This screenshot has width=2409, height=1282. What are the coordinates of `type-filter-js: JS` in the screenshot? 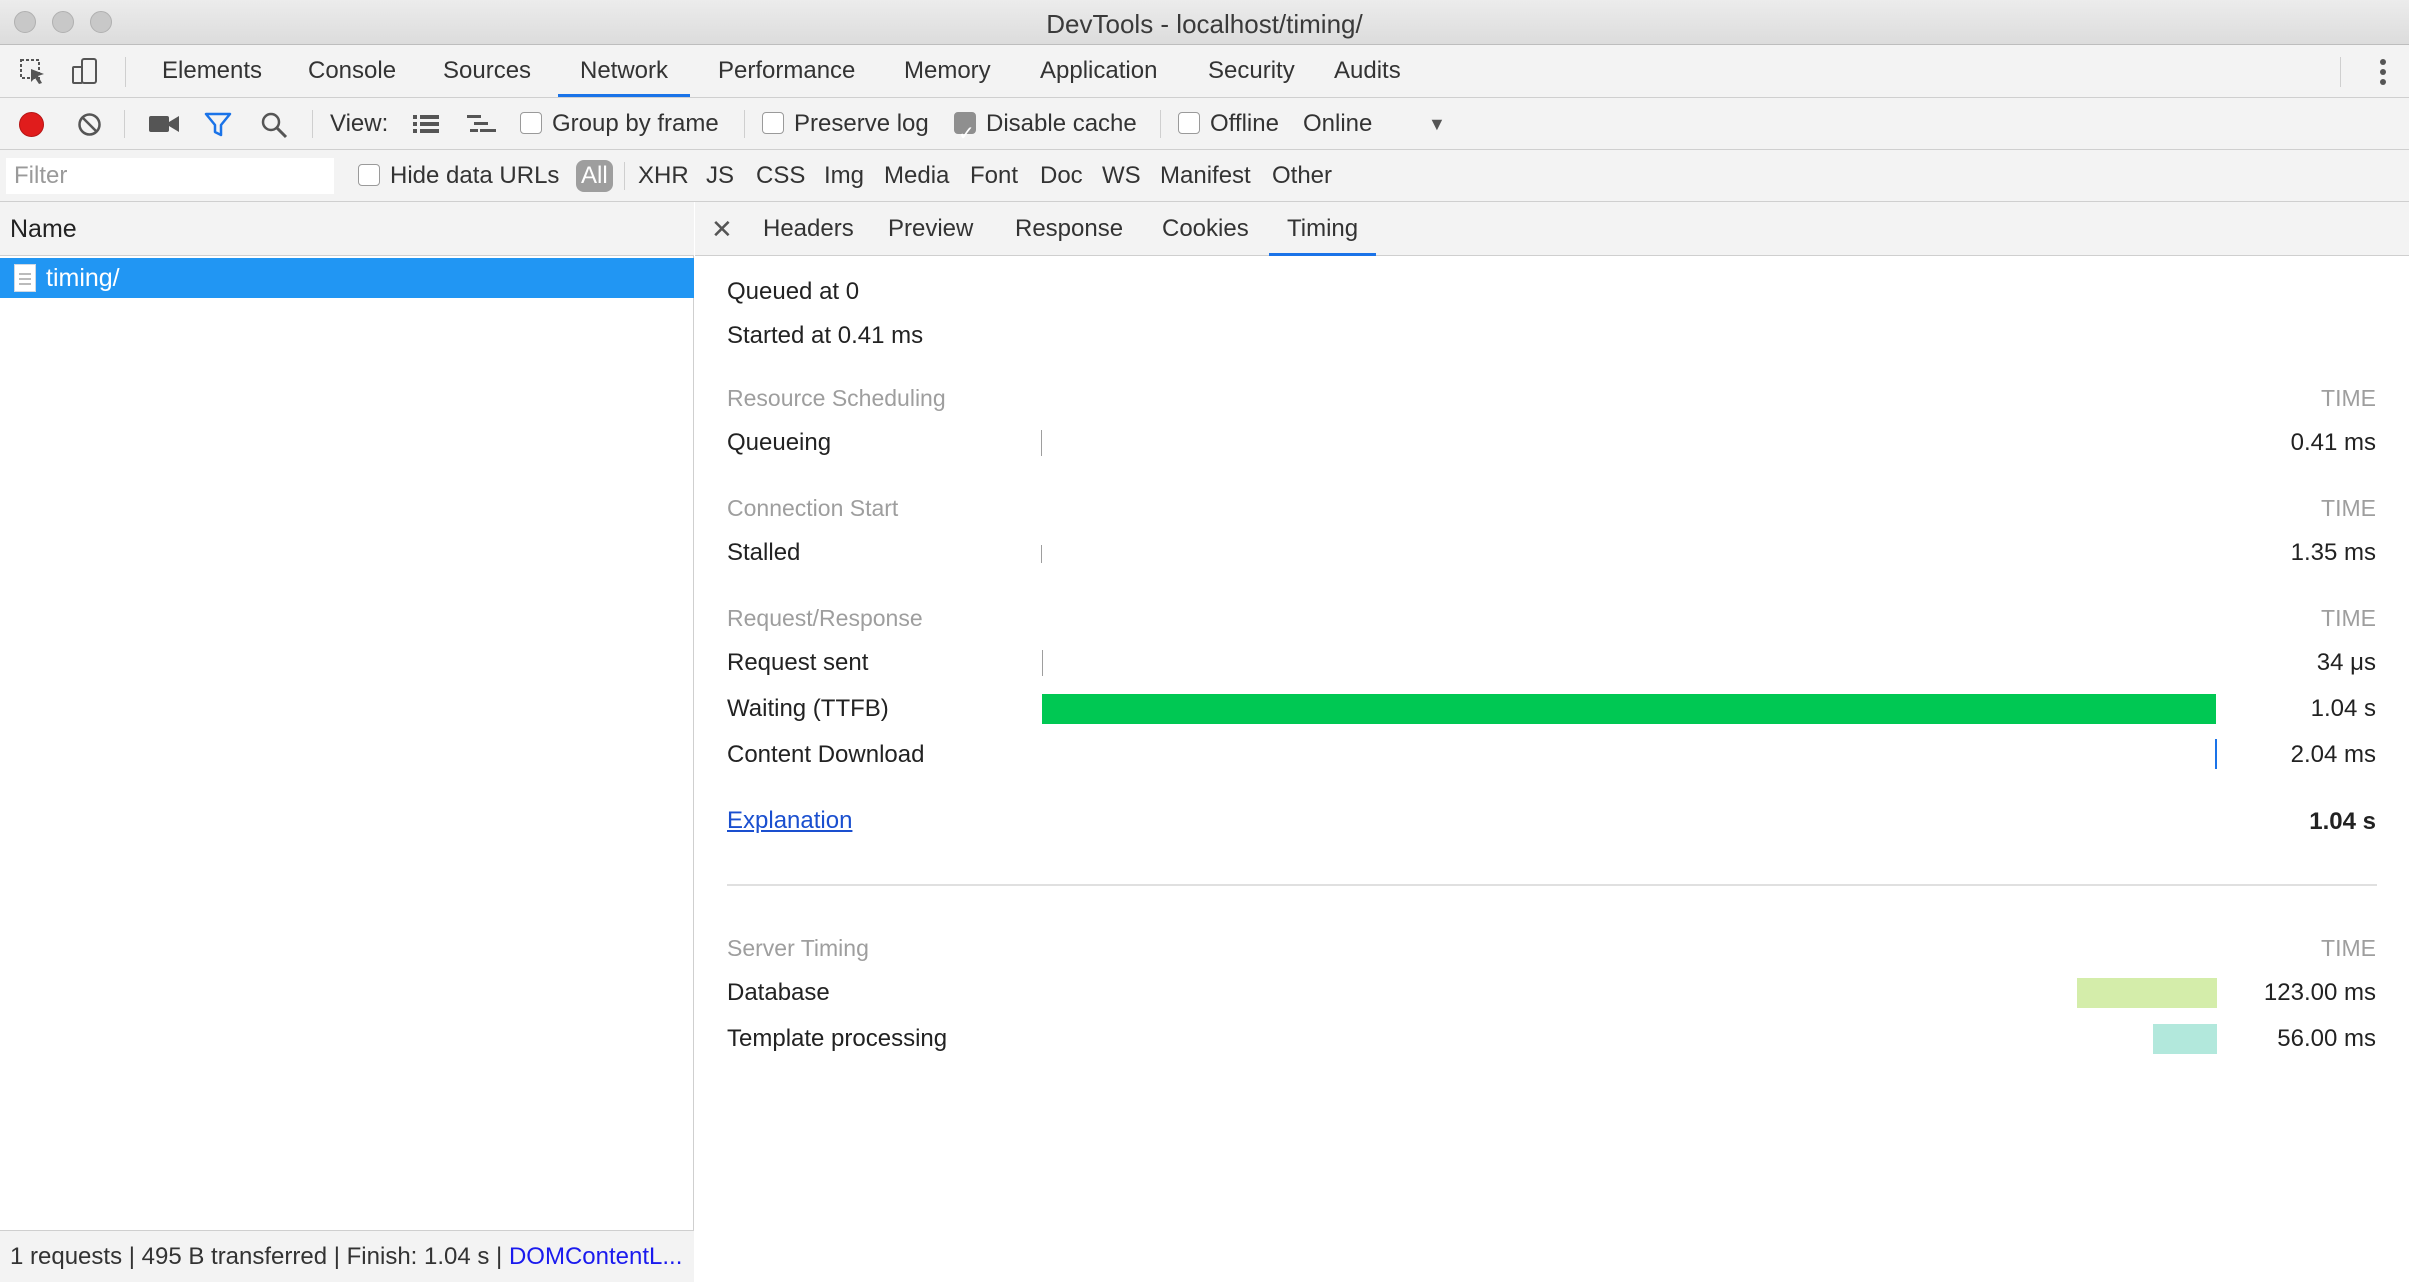 It's located at (720, 176).